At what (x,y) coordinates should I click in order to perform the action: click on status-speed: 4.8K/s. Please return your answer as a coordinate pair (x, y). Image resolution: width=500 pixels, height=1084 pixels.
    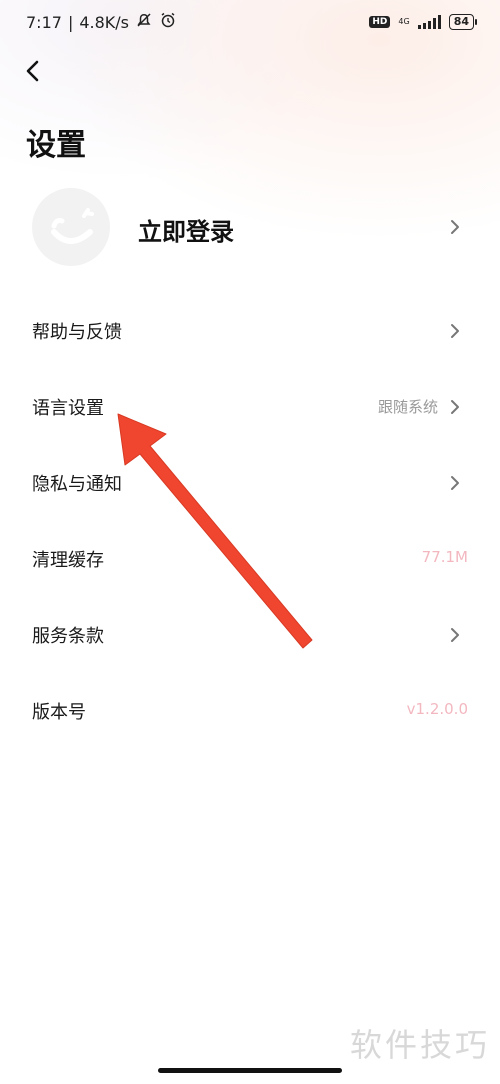
    Looking at the image, I should click on (104, 22).